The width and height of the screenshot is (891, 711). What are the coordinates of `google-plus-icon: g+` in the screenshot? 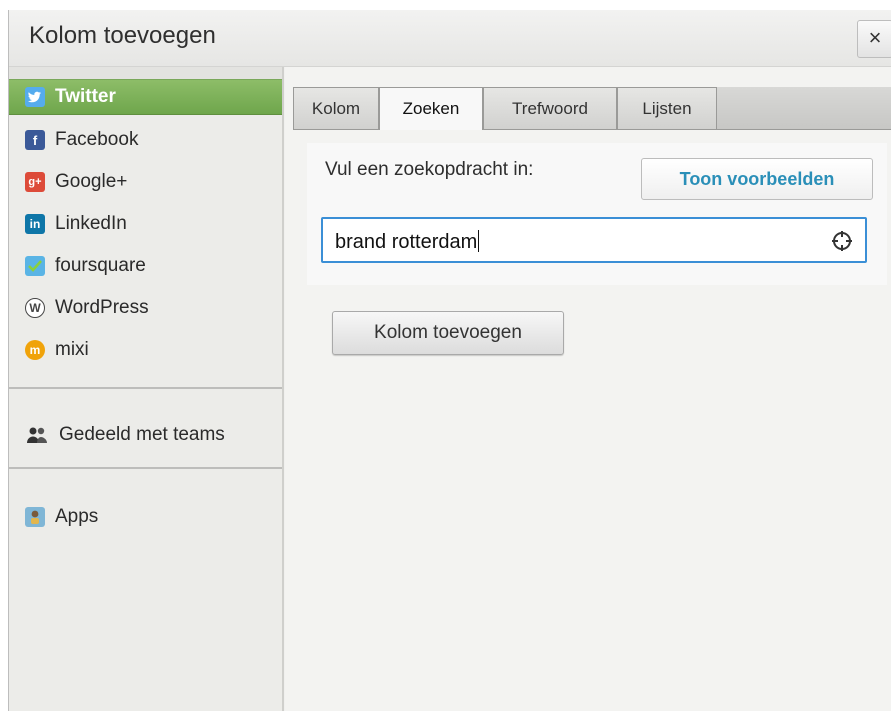 It's located at (35, 182).